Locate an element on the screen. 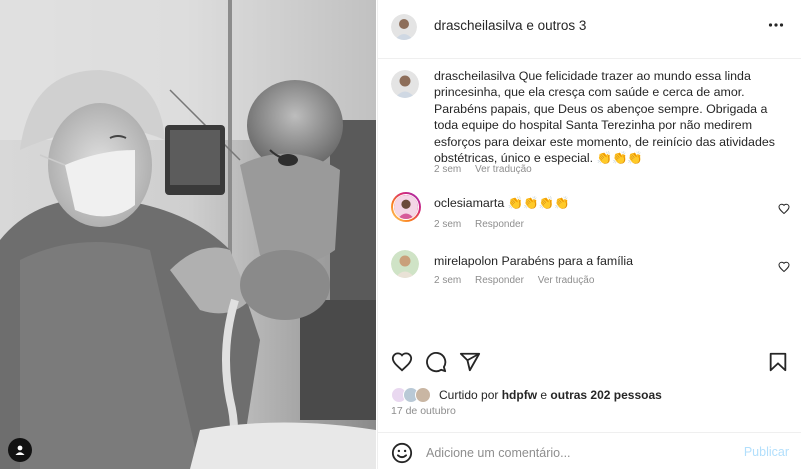 The image size is (801, 469). comment-text: Parabéns para a família is located at coordinates (567, 261).